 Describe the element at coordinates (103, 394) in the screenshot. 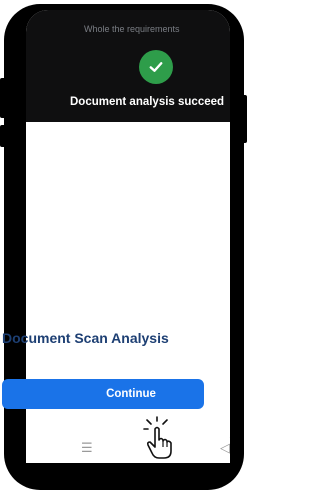

I see `continue-button: Continue` at that location.